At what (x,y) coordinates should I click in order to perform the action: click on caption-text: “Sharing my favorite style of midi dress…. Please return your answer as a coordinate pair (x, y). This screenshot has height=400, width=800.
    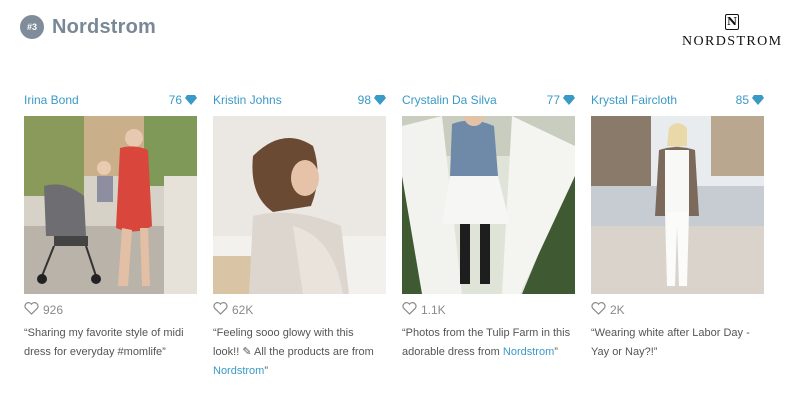
    Looking at the image, I should click on (104, 342).